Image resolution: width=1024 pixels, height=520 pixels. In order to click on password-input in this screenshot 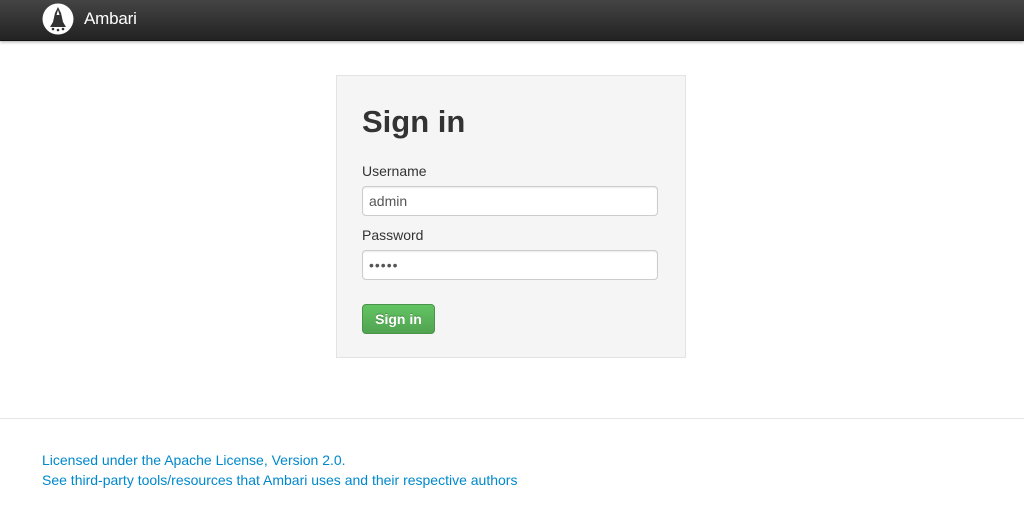, I will do `click(510, 265)`.